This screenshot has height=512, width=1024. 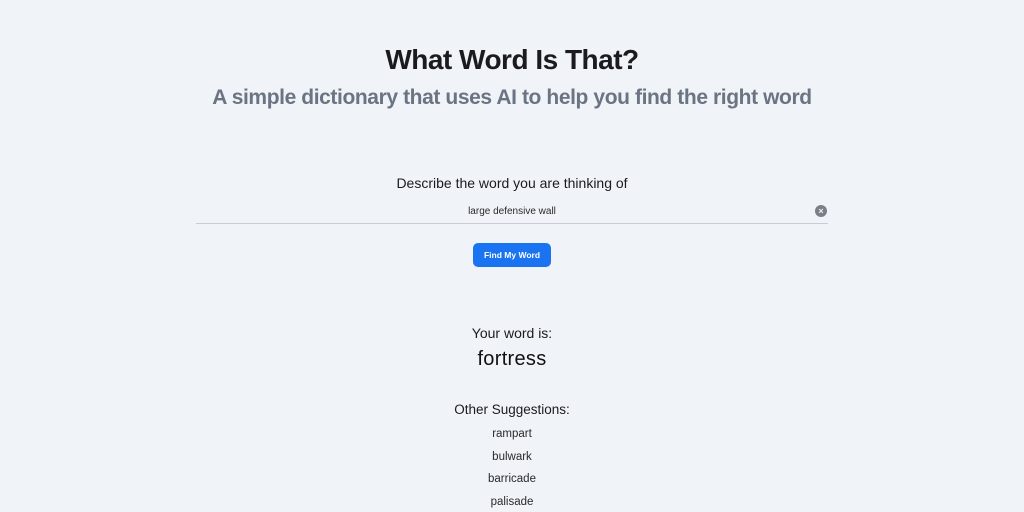 I want to click on search-field-container: ×, so click(x=512, y=212).